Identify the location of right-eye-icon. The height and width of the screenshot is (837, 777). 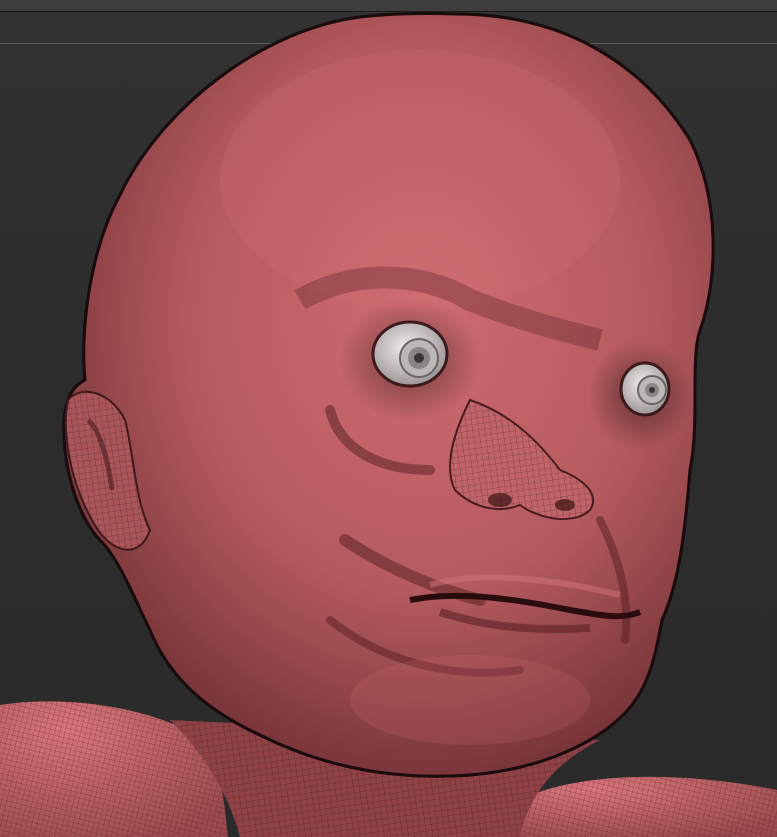
(645, 389).